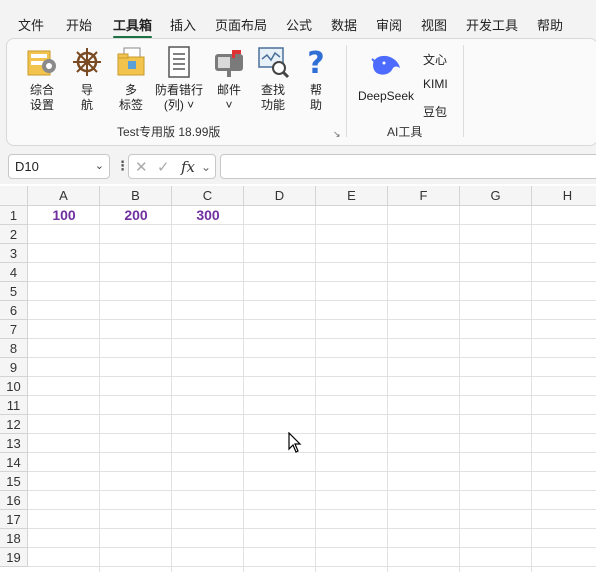  Describe the element at coordinates (41, 105) in the screenshot. I see `settings-label-2: 设置` at that location.